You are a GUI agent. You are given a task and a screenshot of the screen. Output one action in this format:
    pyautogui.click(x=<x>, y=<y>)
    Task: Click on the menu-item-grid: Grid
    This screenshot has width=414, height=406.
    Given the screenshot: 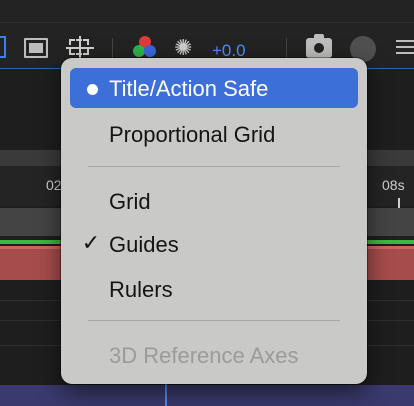 What is the action you would take?
    pyautogui.click(x=214, y=201)
    